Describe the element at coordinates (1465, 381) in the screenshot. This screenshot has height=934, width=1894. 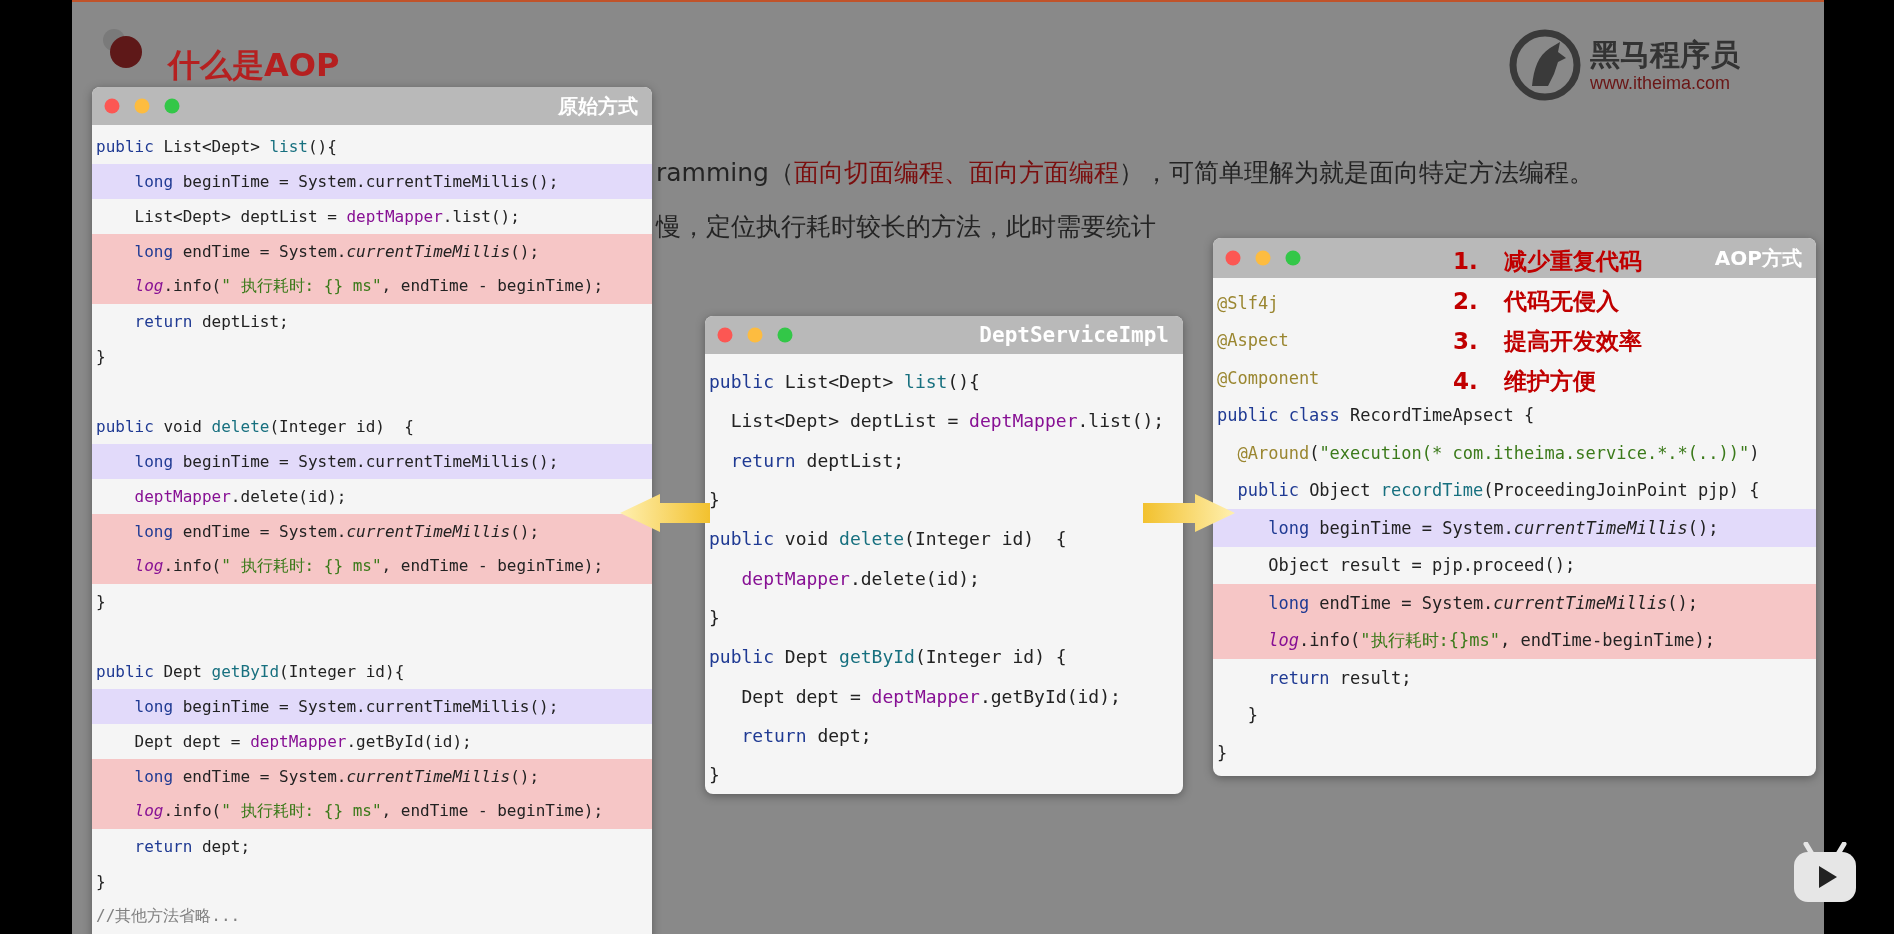
I see `list-number: 4.` at that location.